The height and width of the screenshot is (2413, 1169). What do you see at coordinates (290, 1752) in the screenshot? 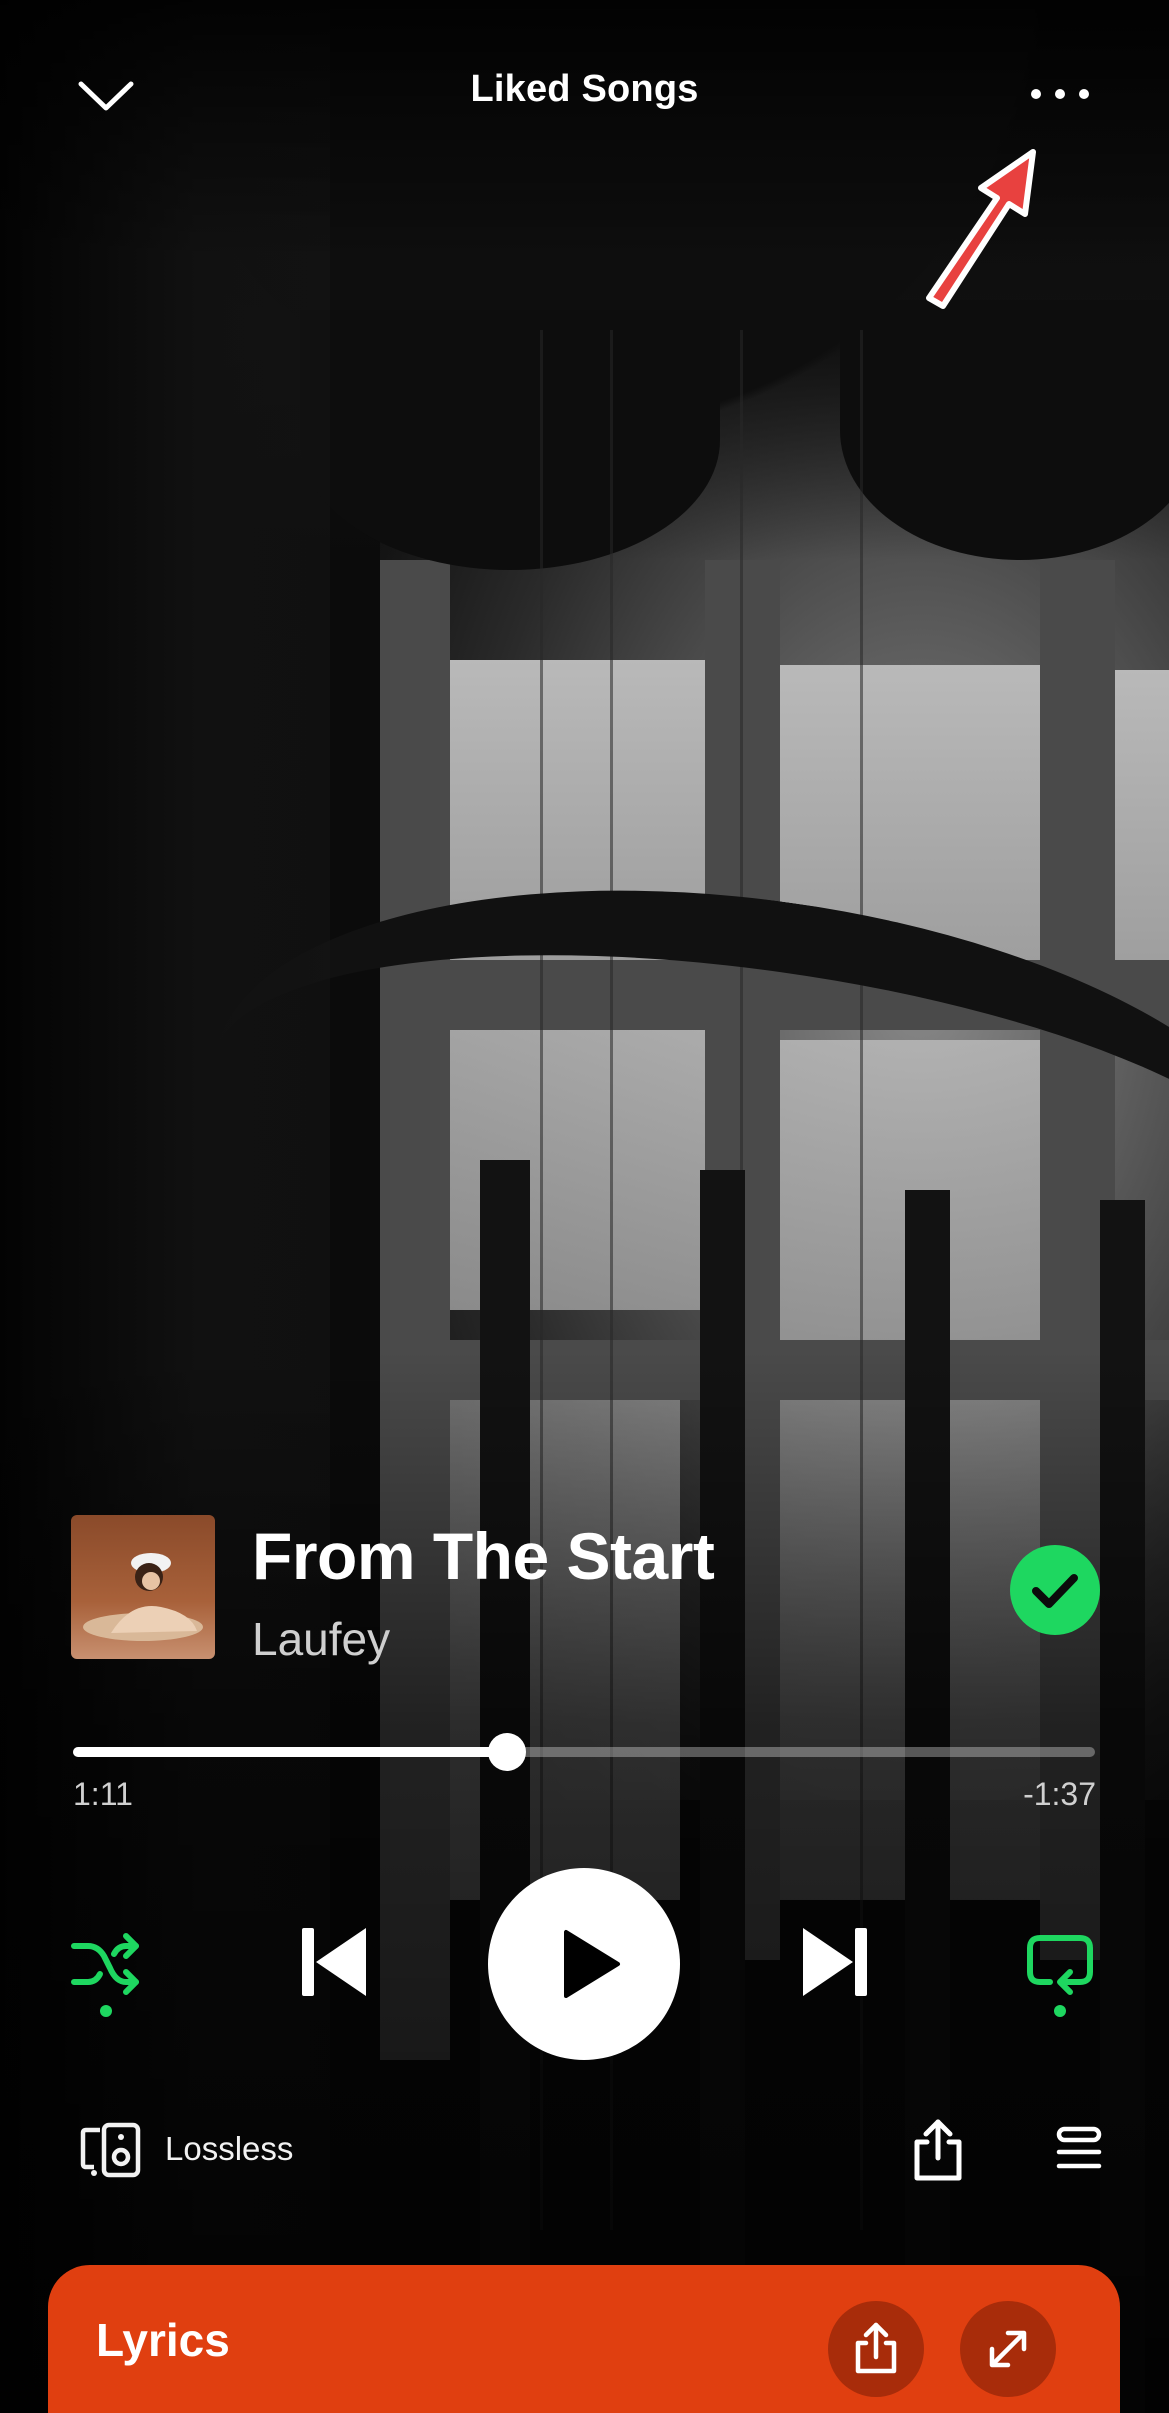
I see `progress-fill` at bounding box center [290, 1752].